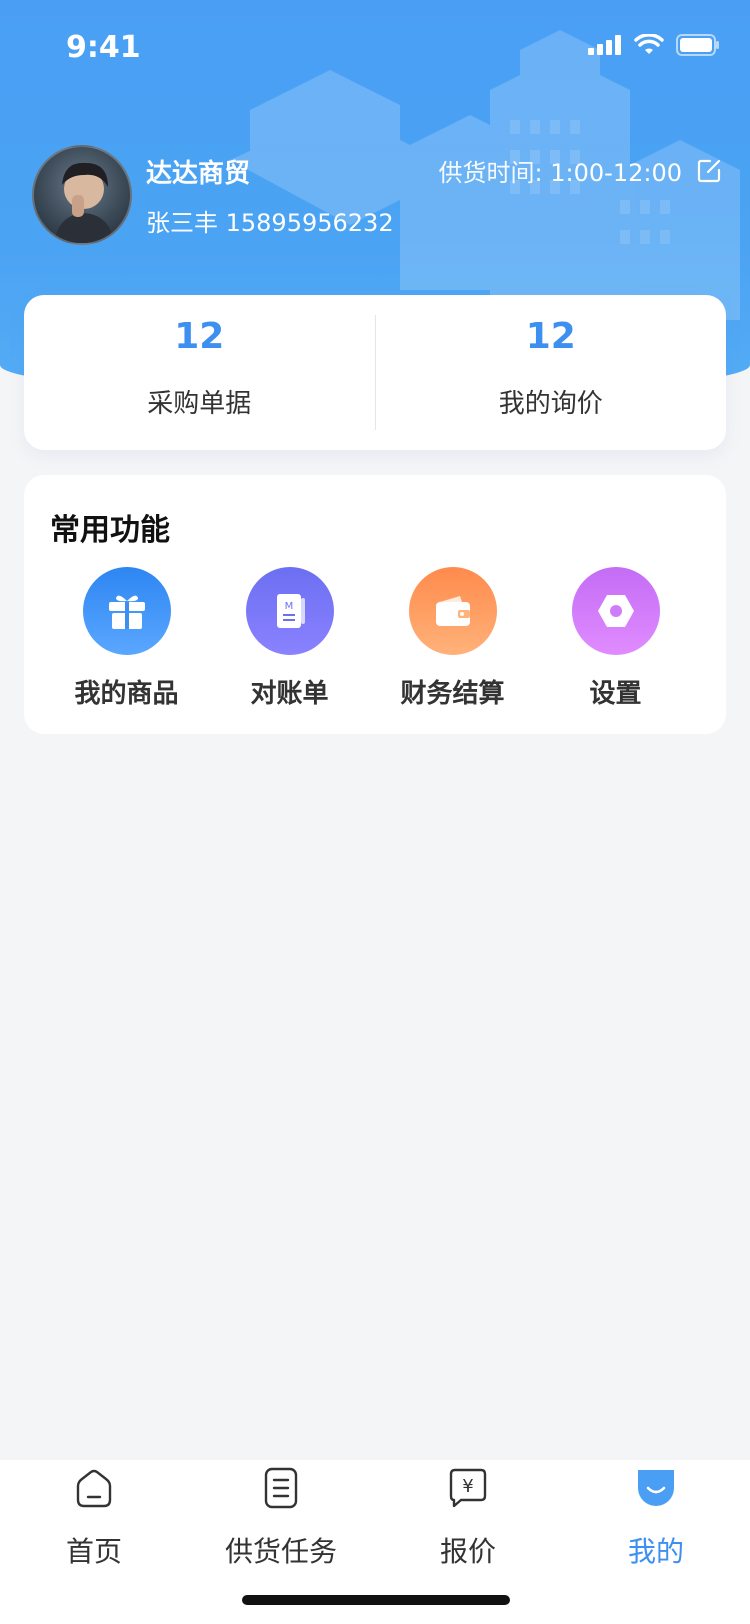  Describe the element at coordinates (93, 1551) in the screenshot. I see `tab-label: 首页` at that location.